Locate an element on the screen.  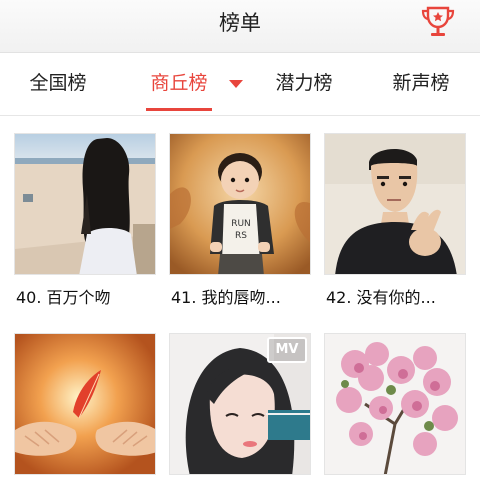
top-bar: 榜单 is located at coordinates (240, 26).